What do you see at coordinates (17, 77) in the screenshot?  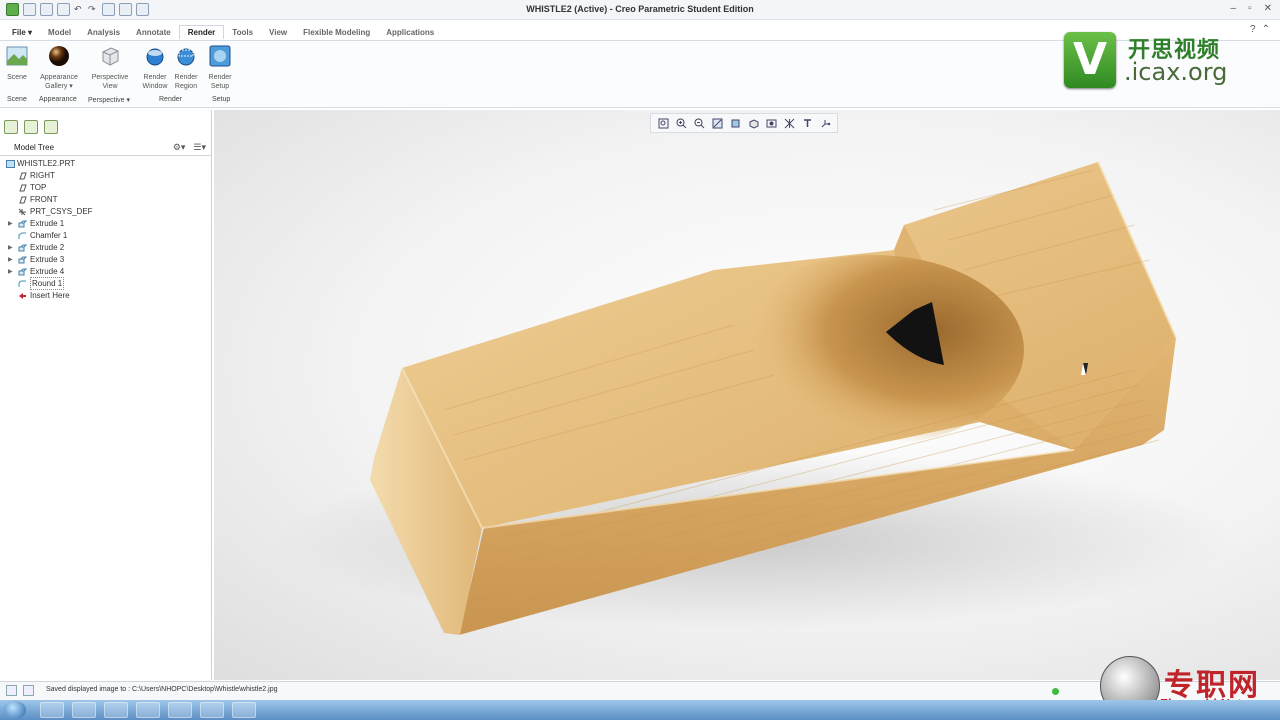 I see `scene-label: Scene` at bounding box center [17, 77].